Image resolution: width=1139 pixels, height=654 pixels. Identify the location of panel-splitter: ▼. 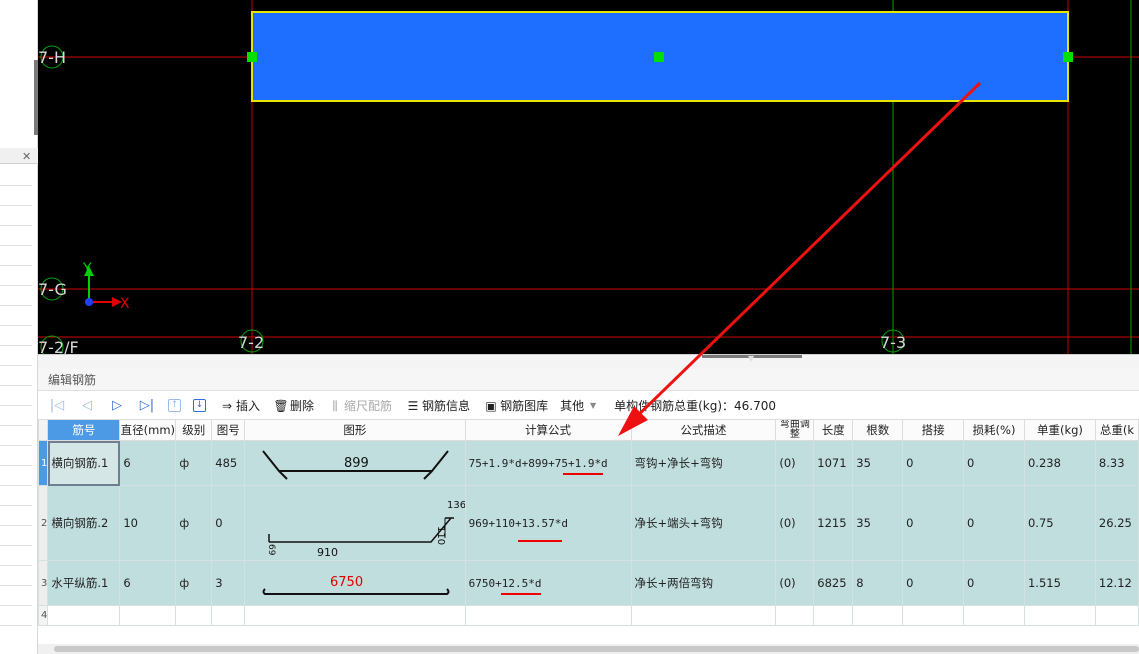
(588, 361).